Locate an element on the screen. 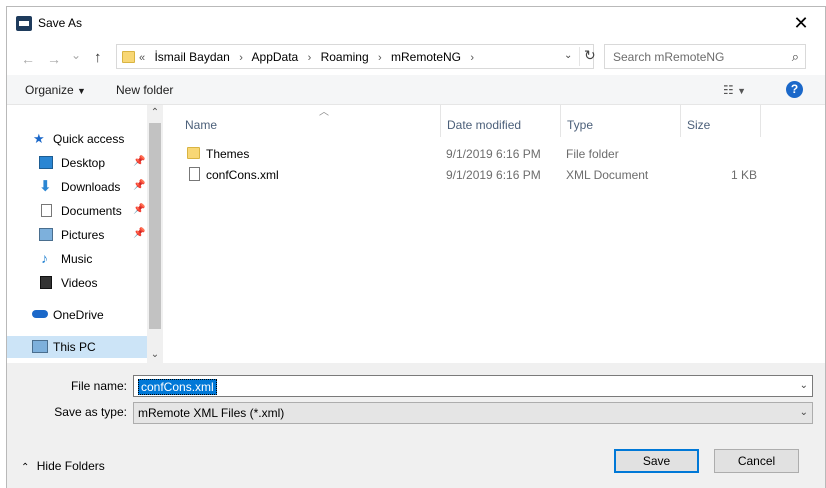 The width and height of the screenshot is (826, 488). file-size: 1 KB is located at coordinates (744, 175).